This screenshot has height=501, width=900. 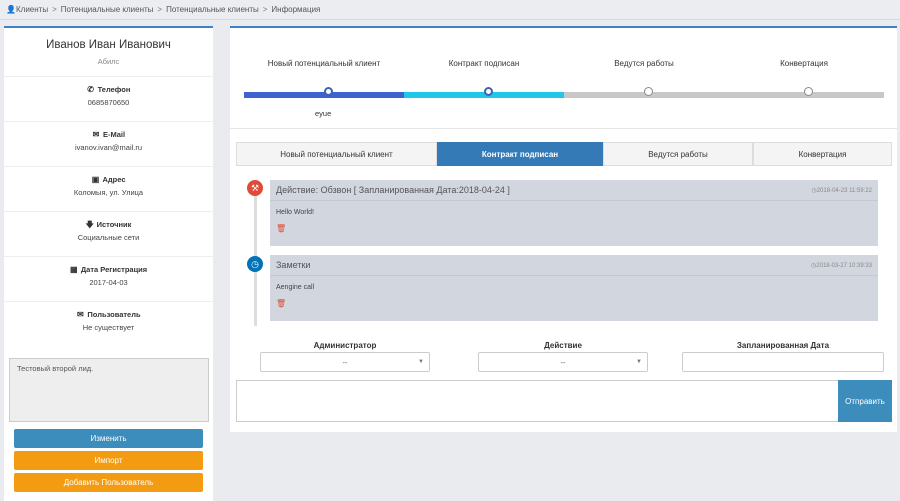 I want to click on registration-section: ▦ Дата Регистрация 2017-04-03, so click(x=108, y=278).